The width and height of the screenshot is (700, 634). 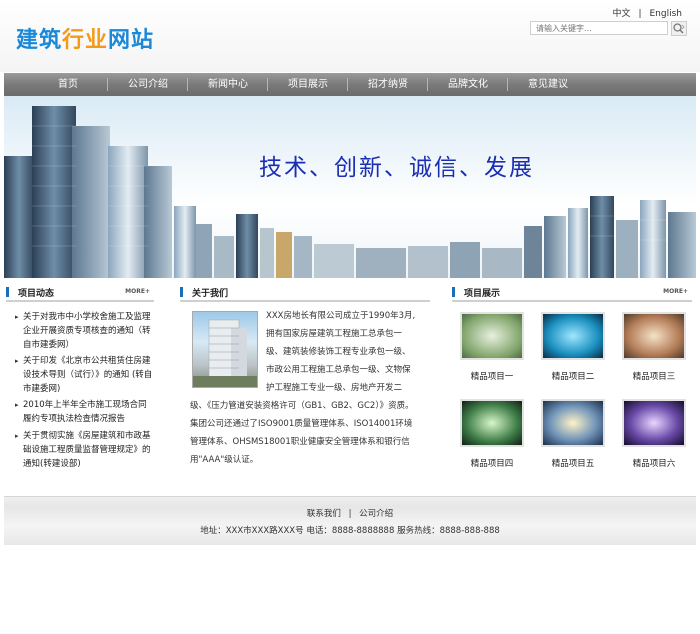 I want to click on lang-en-link: English, so click(x=666, y=14).